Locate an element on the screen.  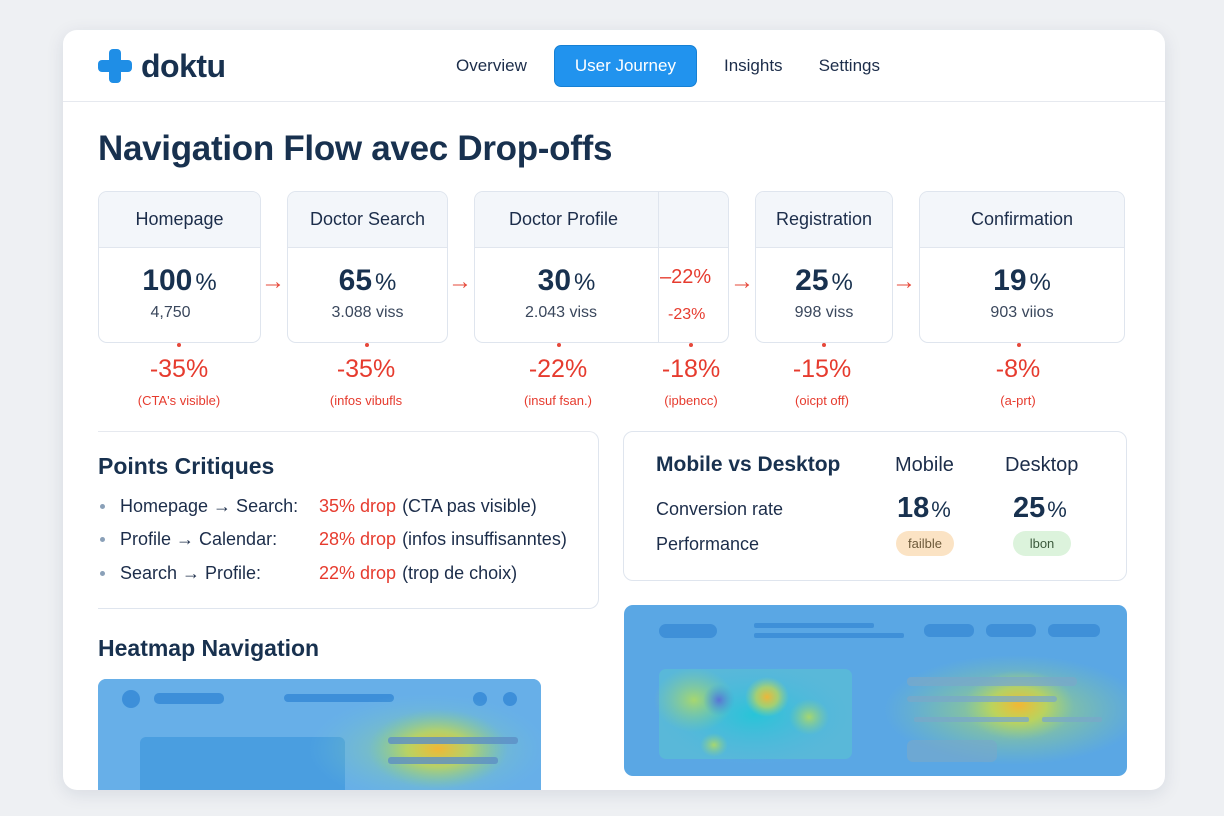
desktop-heatmap-image is located at coordinates (875, 690).